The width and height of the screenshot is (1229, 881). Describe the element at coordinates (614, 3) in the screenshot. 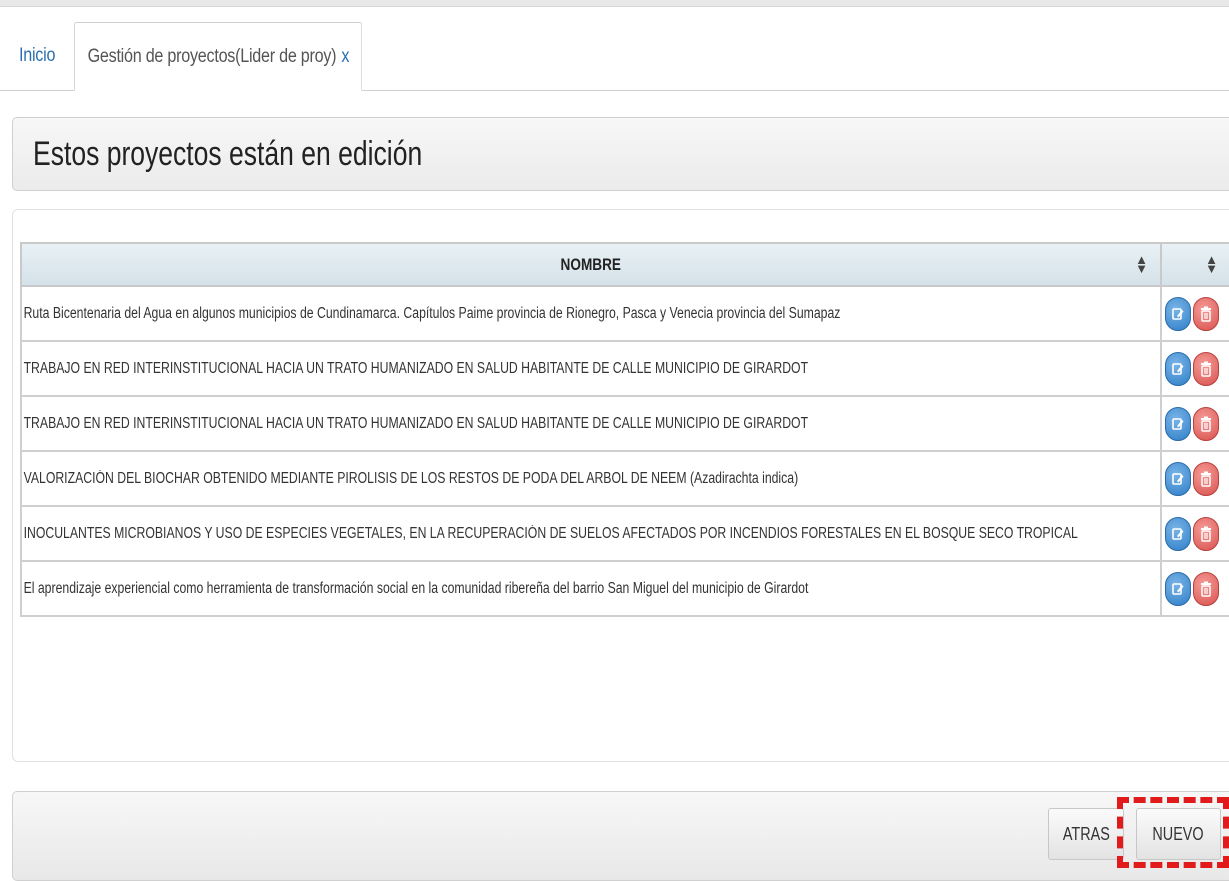

I see `top-border` at that location.